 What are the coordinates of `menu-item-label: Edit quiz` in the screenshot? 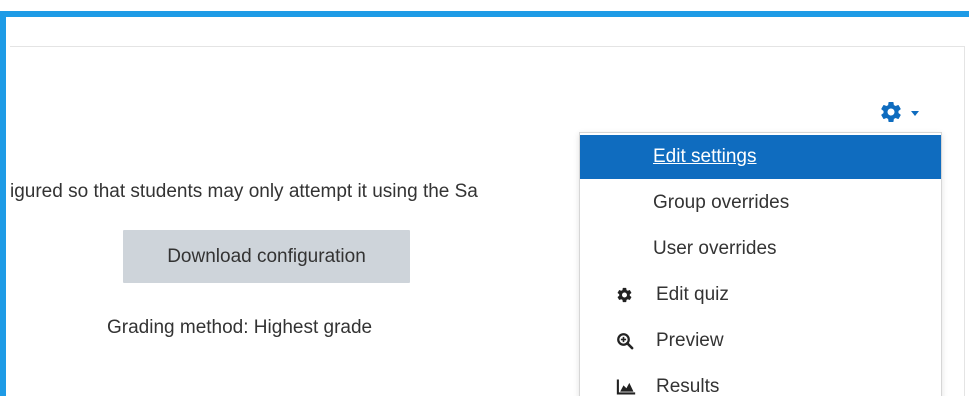 It's located at (692, 294).